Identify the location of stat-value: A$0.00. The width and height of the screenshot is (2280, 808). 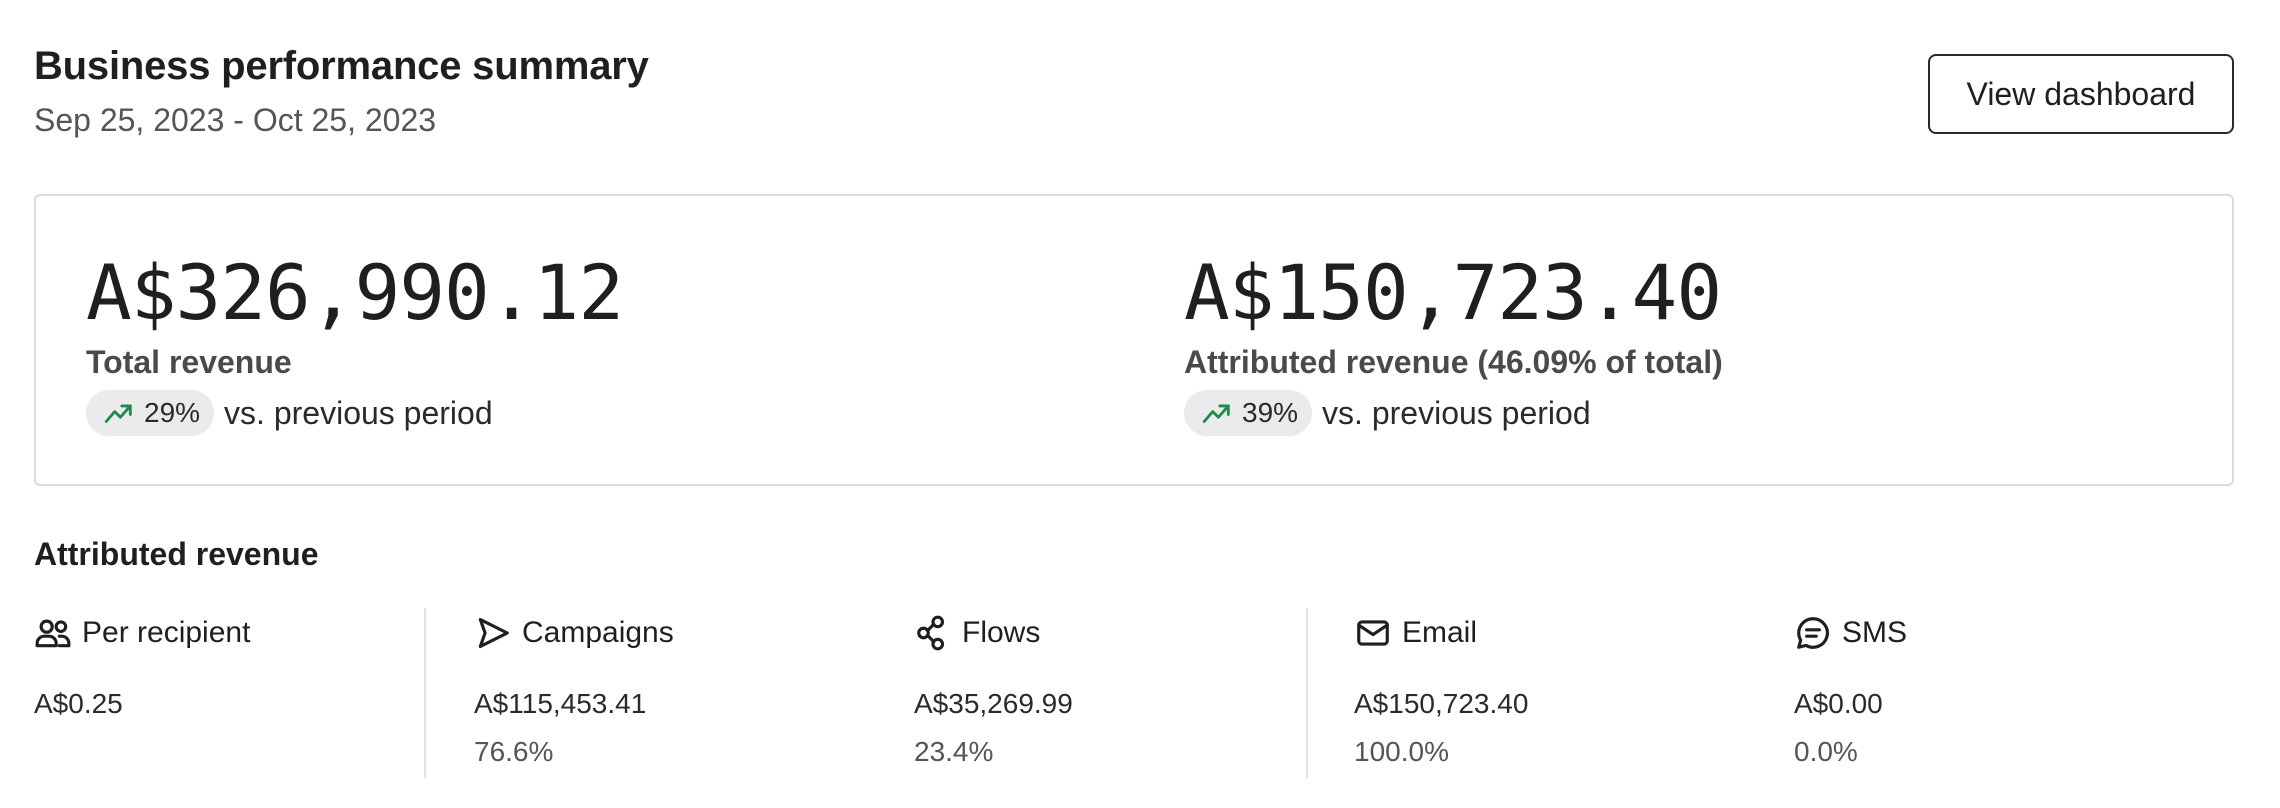
(1838, 703).